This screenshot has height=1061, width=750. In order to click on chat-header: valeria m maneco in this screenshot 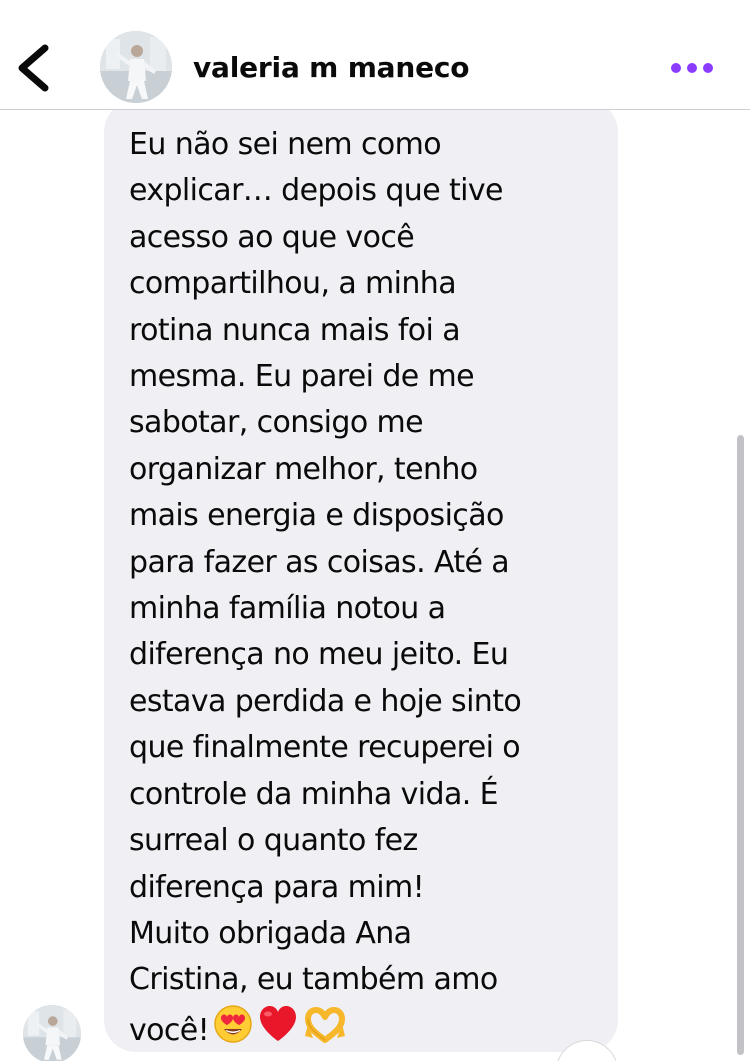, I will do `click(375, 55)`.